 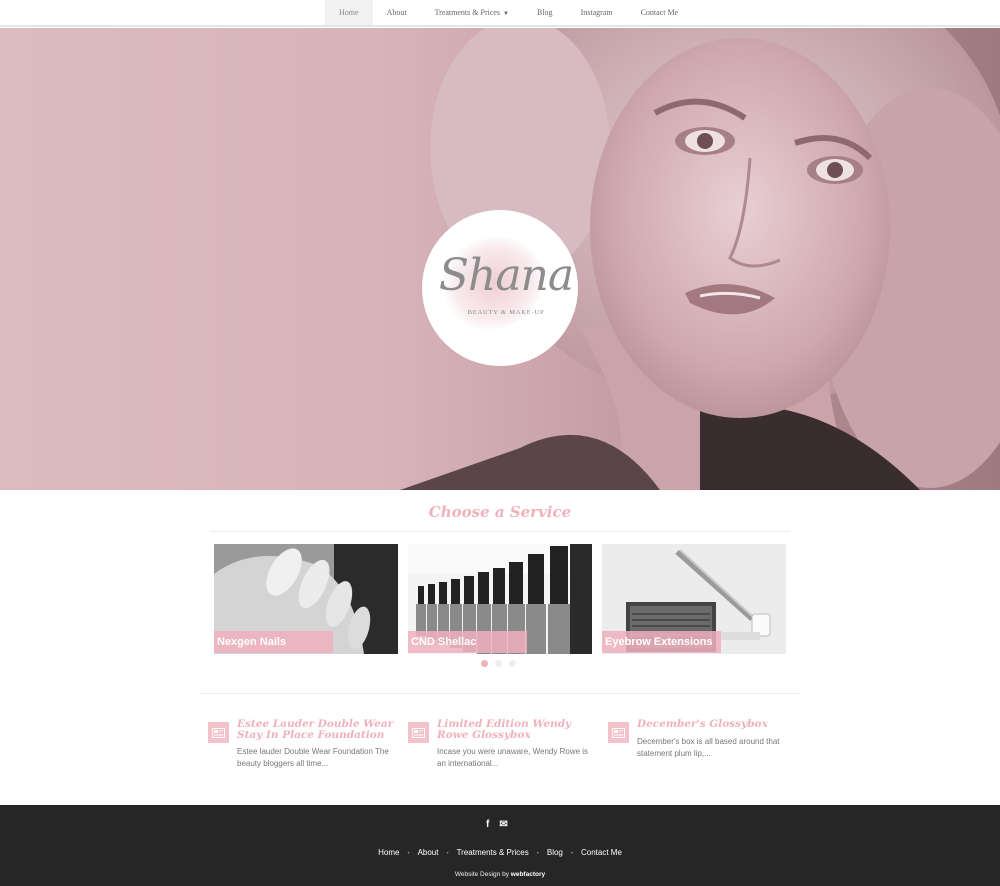 I want to click on services-heading: Choose a Service, so click(x=500, y=512).